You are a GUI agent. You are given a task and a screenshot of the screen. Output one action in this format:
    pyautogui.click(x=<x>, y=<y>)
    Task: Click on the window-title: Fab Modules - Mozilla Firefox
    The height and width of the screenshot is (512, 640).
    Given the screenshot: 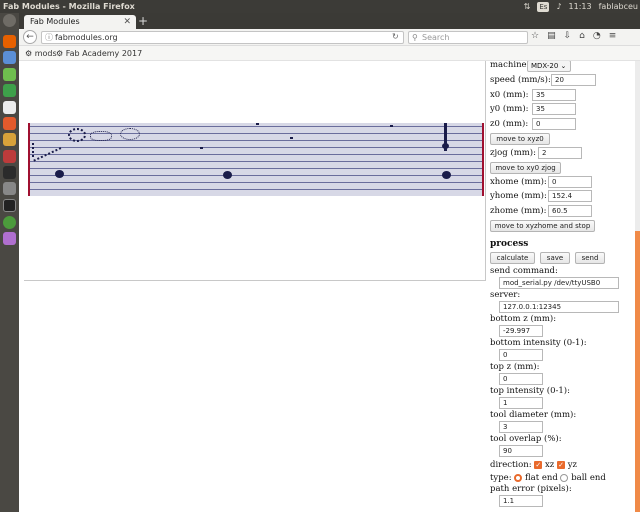 What is the action you would take?
    pyautogui.click(x=69, y=6)
    